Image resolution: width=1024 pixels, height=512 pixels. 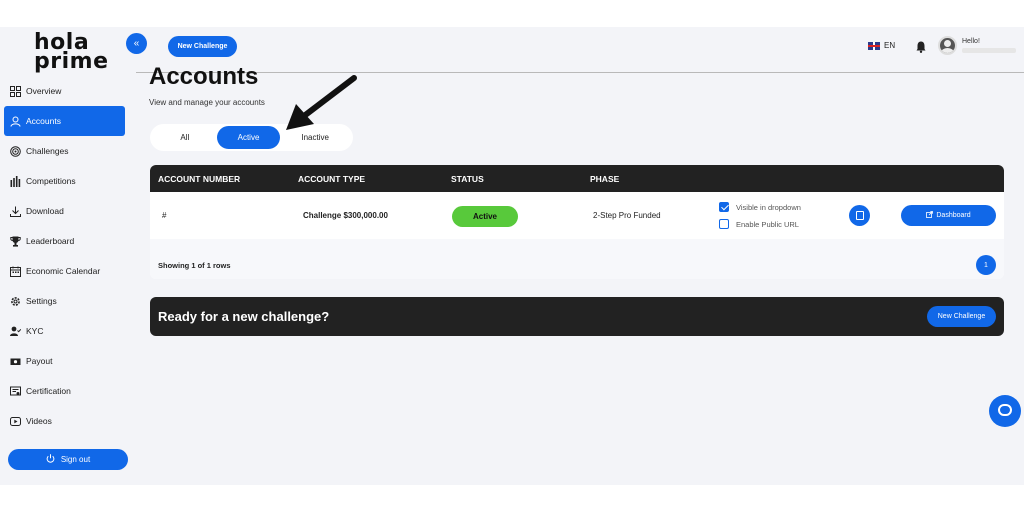 I want to click on tab-all: All, so click(x=185, y=137).